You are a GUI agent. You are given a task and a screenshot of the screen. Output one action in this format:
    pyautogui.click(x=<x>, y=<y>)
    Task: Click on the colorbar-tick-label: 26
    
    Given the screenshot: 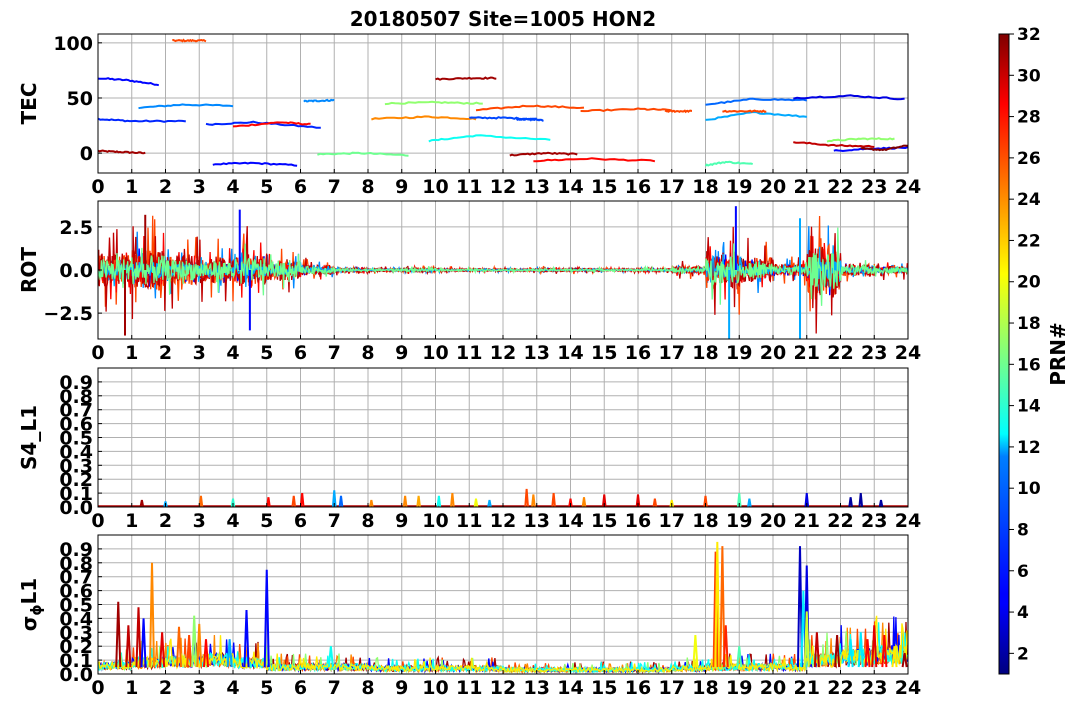 What is the action you would take?
    pyautogui.click(x=1029, y=159)
    